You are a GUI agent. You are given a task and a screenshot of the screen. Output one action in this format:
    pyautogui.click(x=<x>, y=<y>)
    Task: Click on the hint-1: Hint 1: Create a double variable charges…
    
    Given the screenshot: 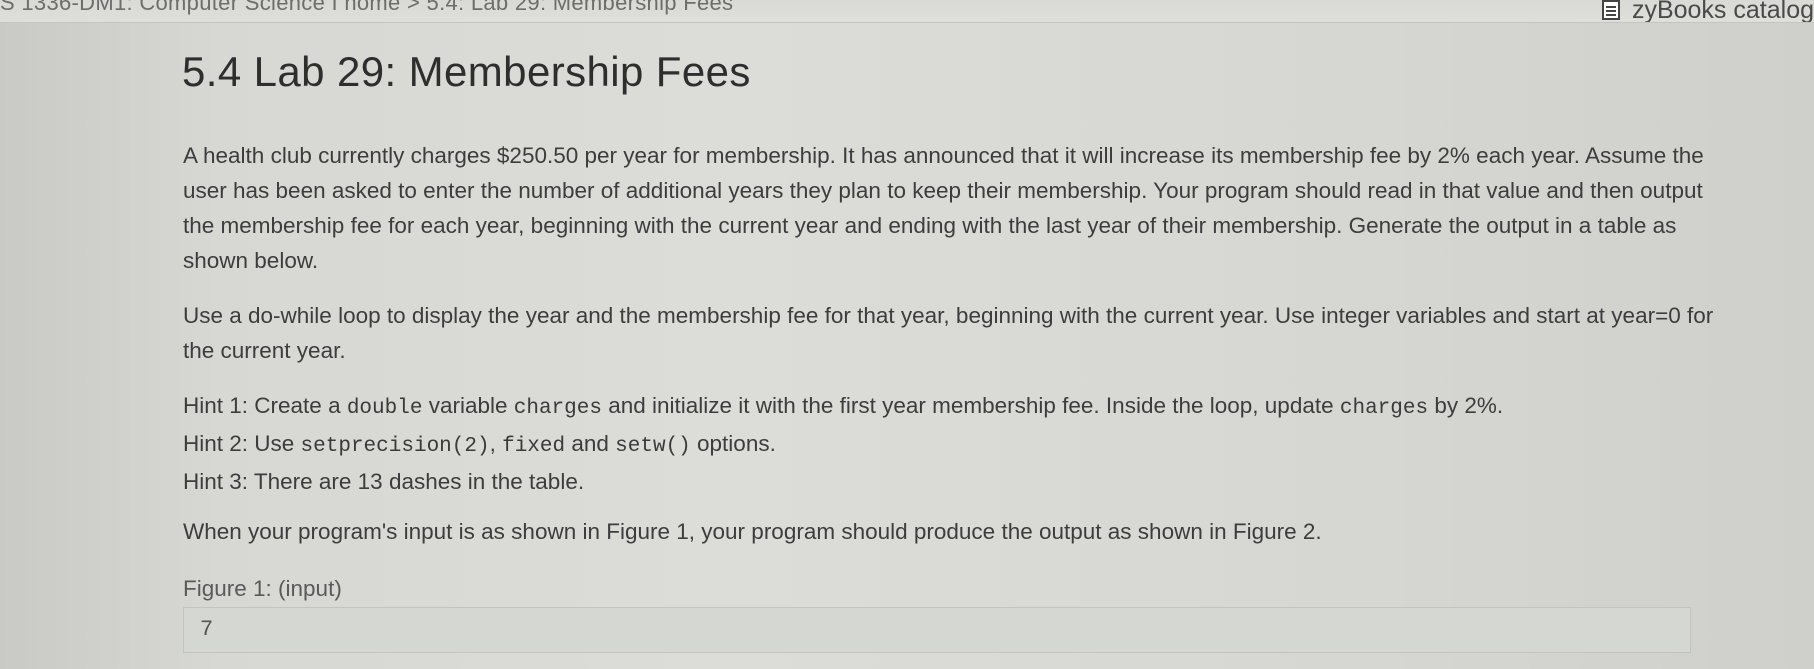 What is the action you would take?
    pyautogui.click(x=953, y=407)
    